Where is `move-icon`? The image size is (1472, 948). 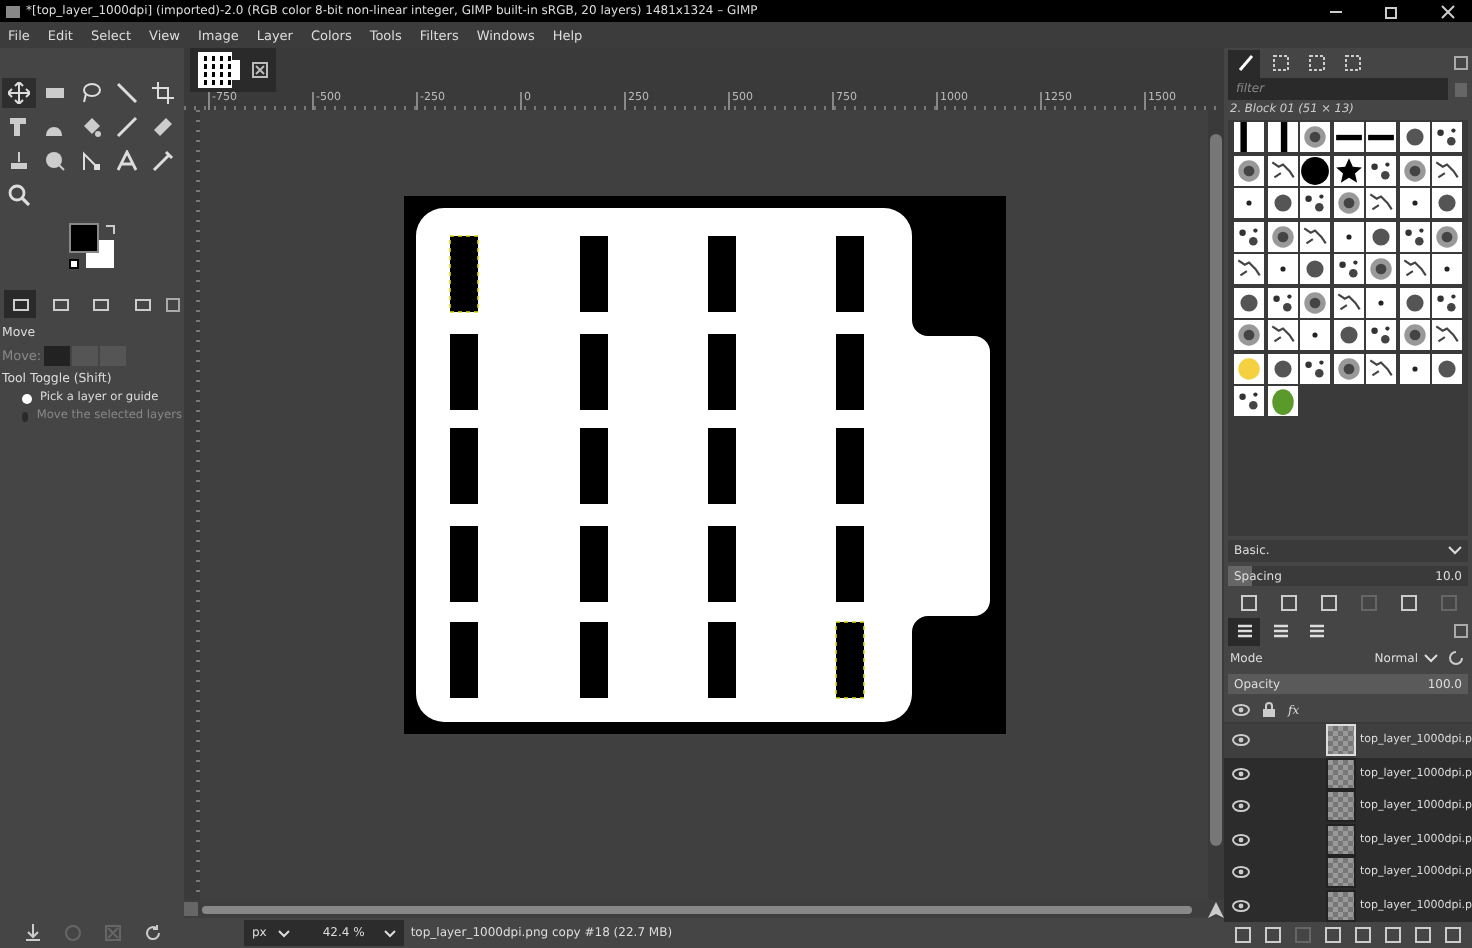 move-icon is located at coordinates (19, 93).